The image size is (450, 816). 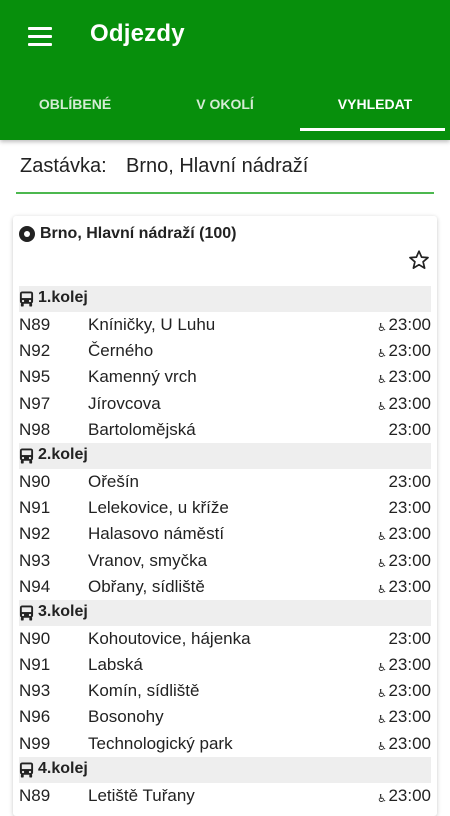 I want to click on line-number: N94, so click(x=35, y=586).